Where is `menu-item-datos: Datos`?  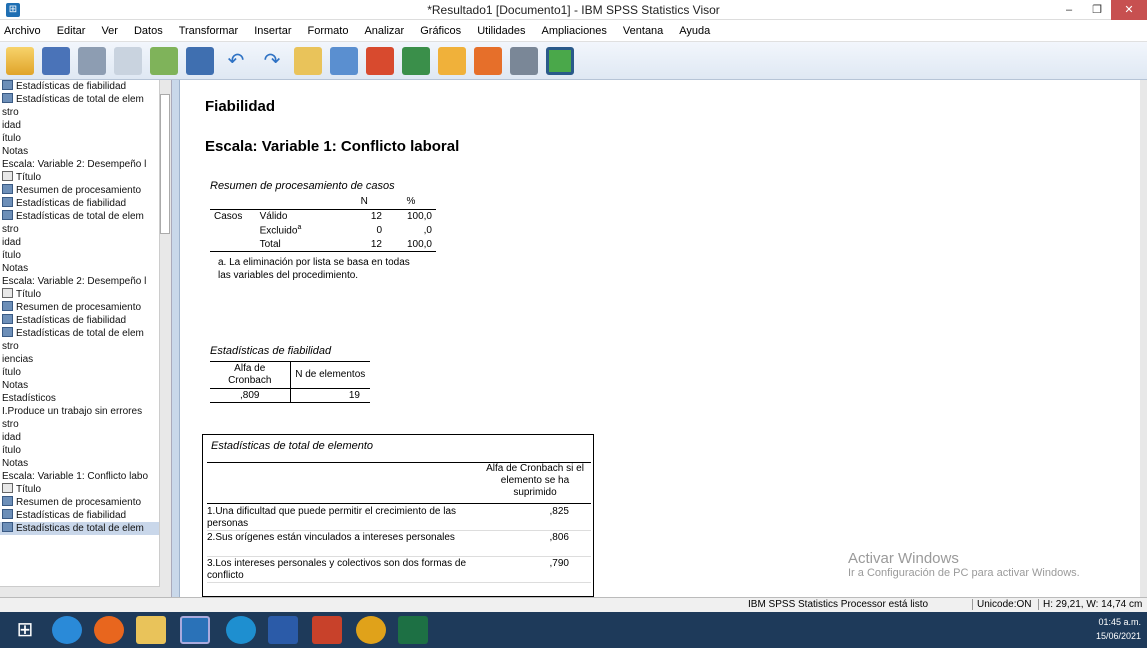
menu-item-datos: Datos is located at coordinates (148, 31).